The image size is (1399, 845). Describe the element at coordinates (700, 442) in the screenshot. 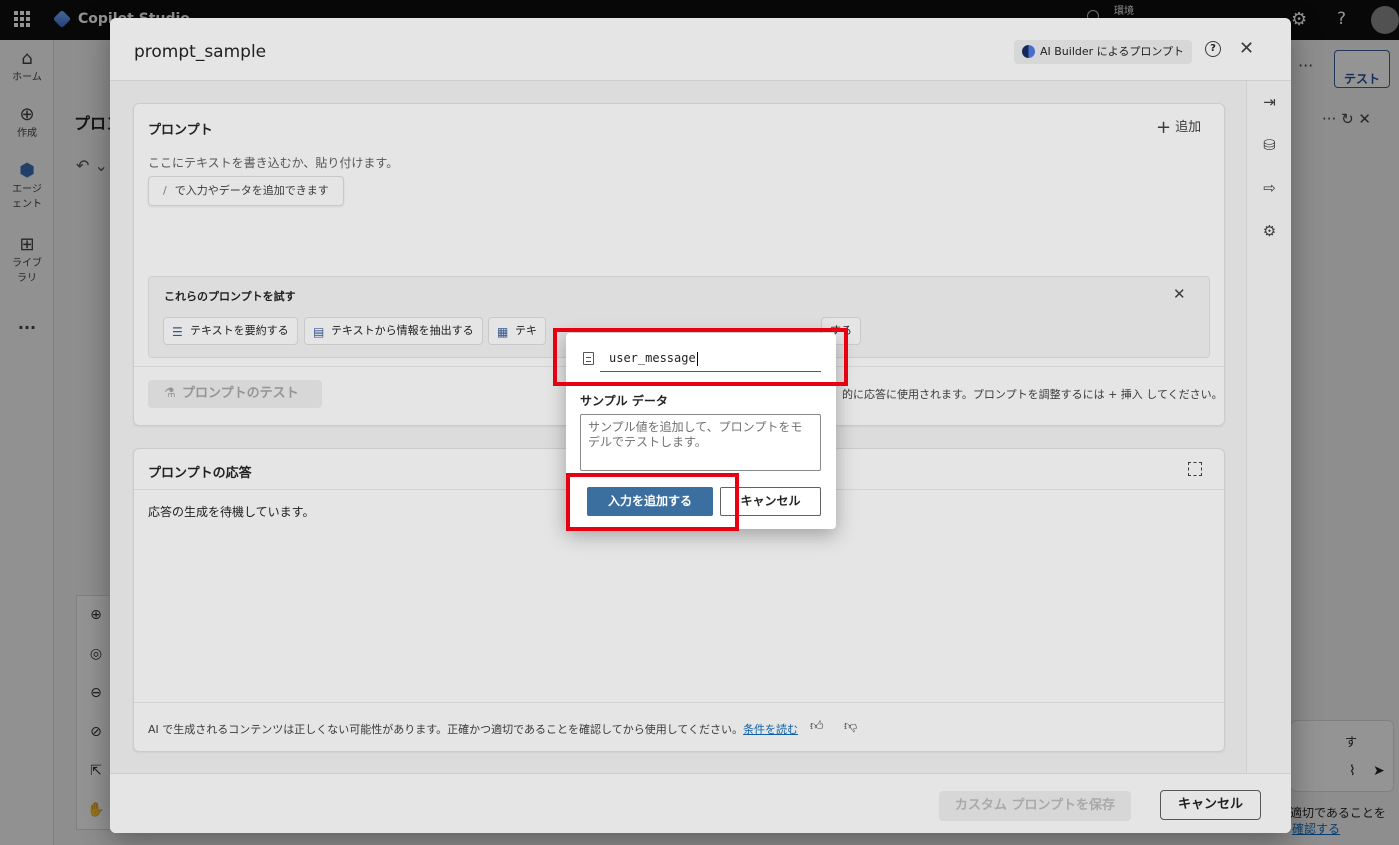

I see `sample-data-textarea: サンプル値を追加して、プロンプトをモデルでテストします。` at that location.